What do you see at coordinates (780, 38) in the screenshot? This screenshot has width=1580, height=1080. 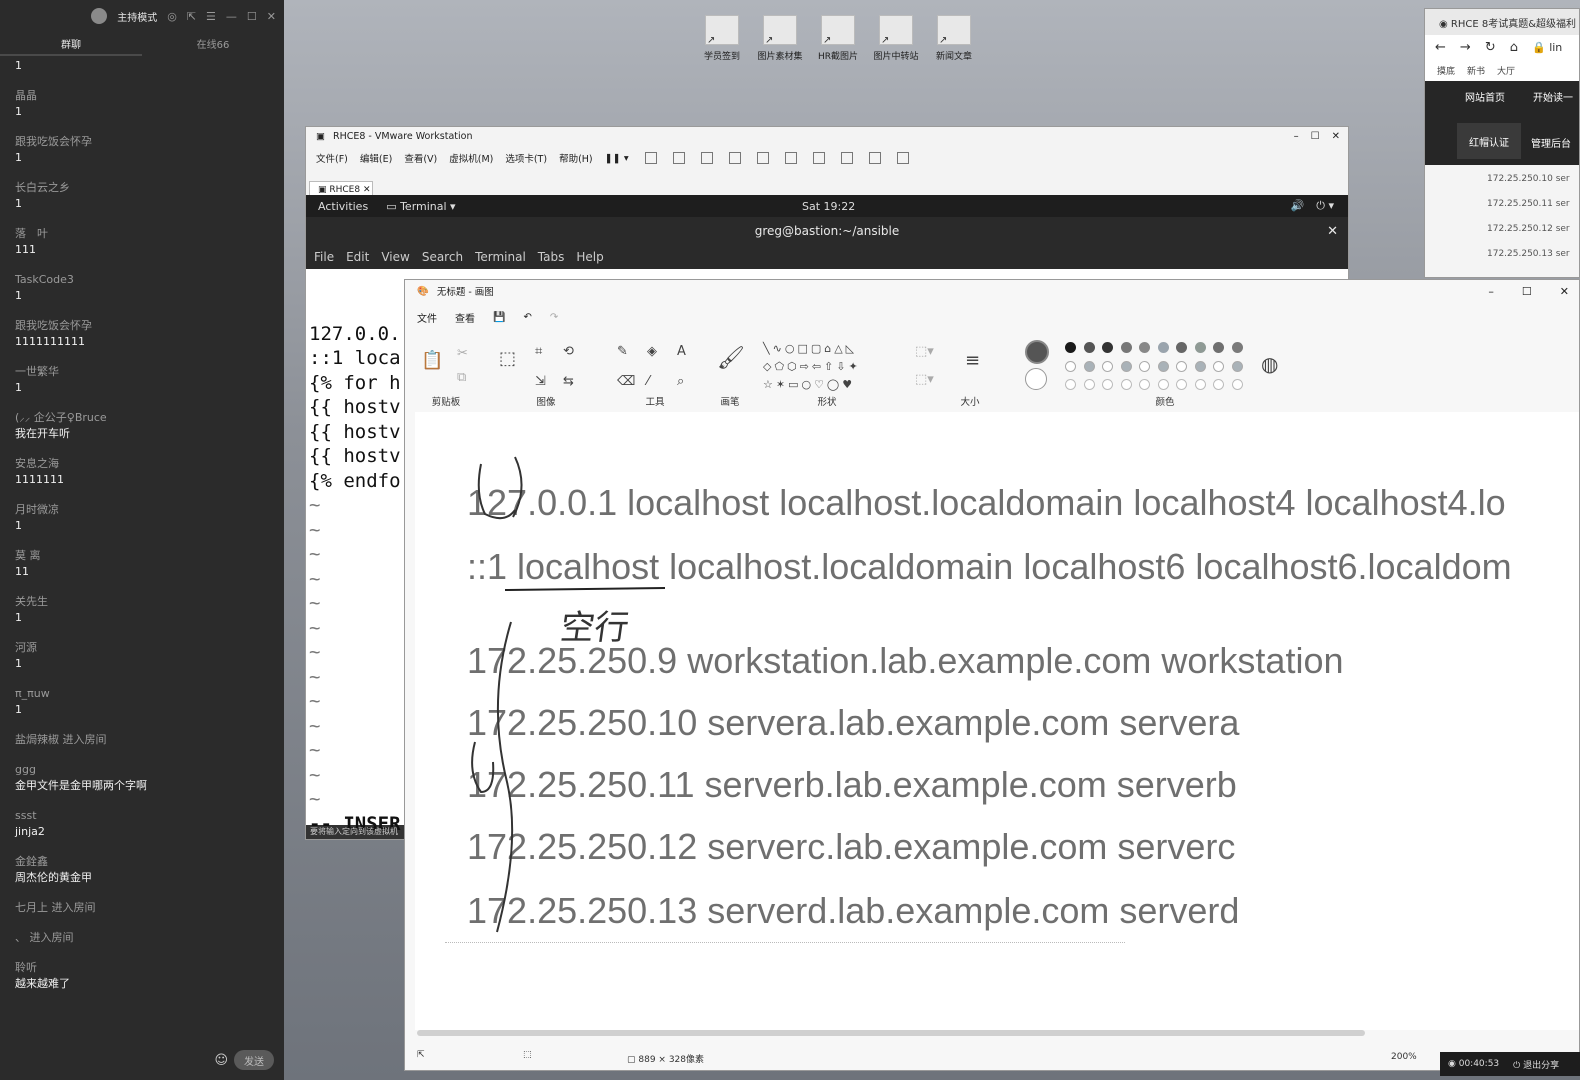 I see `desktop-shortcut: 图片素材集` at bounding box center [780, 38].